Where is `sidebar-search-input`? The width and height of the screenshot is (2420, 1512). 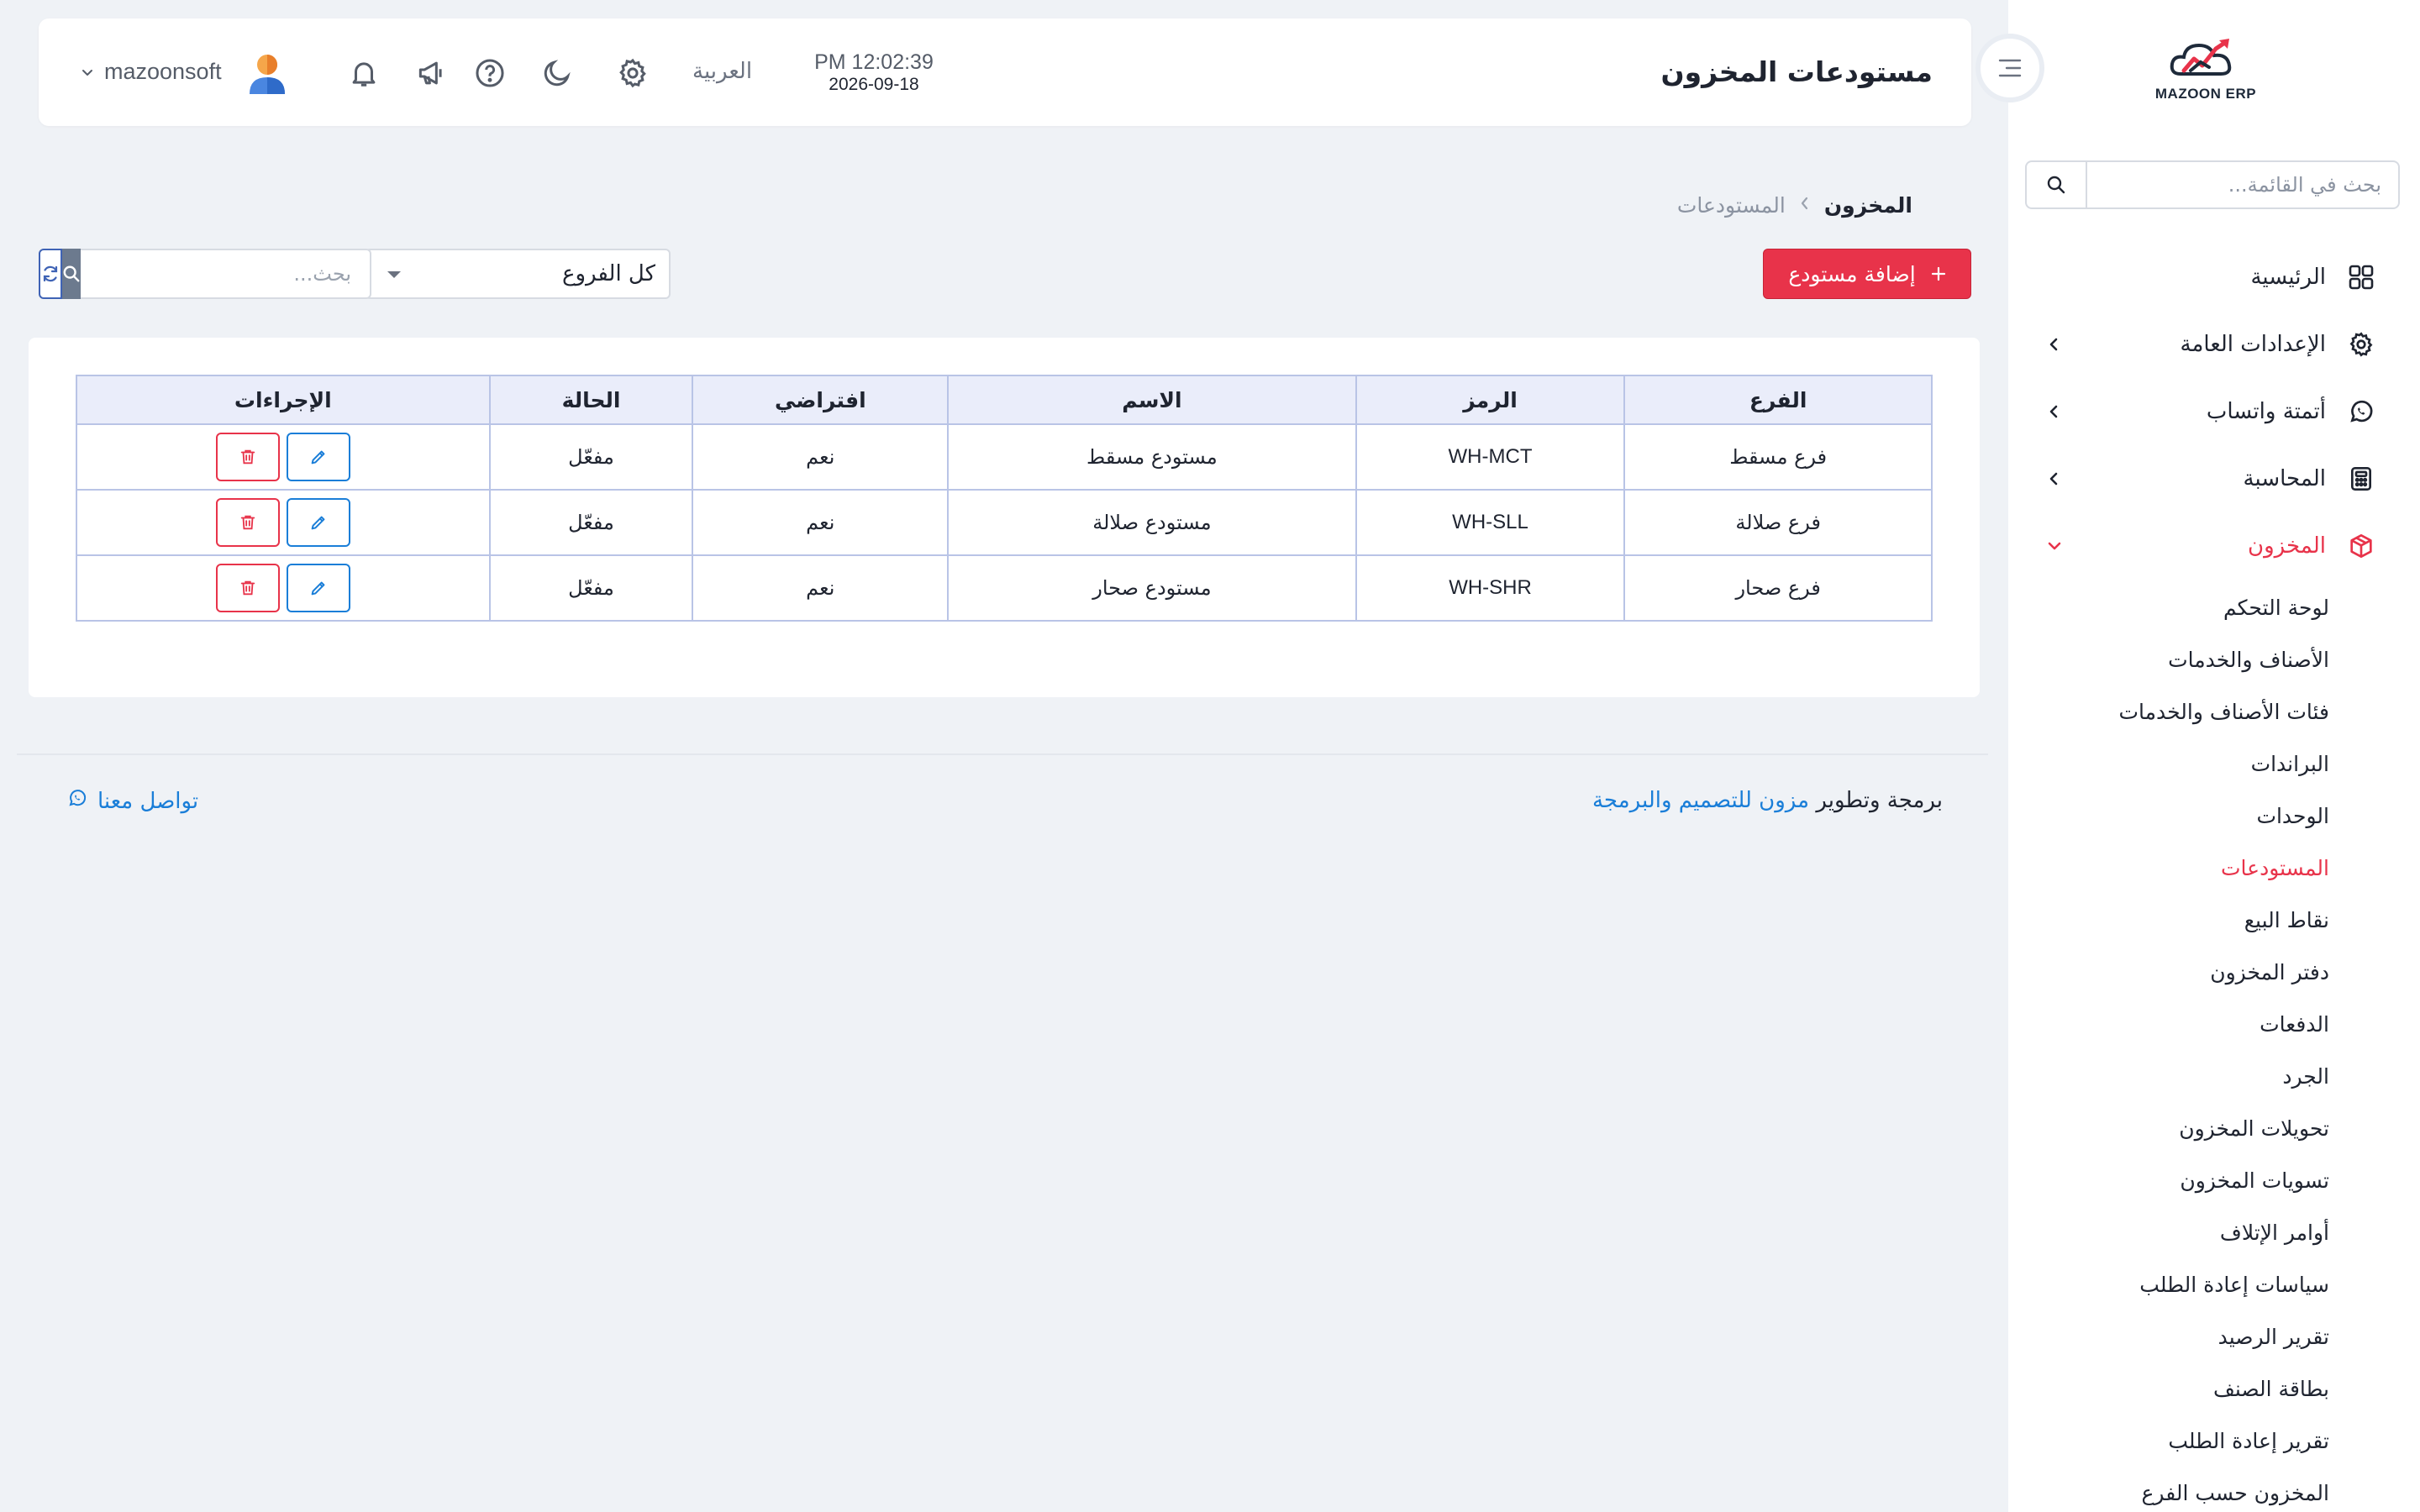
sidebar-search-input is located at coordinates (2242, 184).